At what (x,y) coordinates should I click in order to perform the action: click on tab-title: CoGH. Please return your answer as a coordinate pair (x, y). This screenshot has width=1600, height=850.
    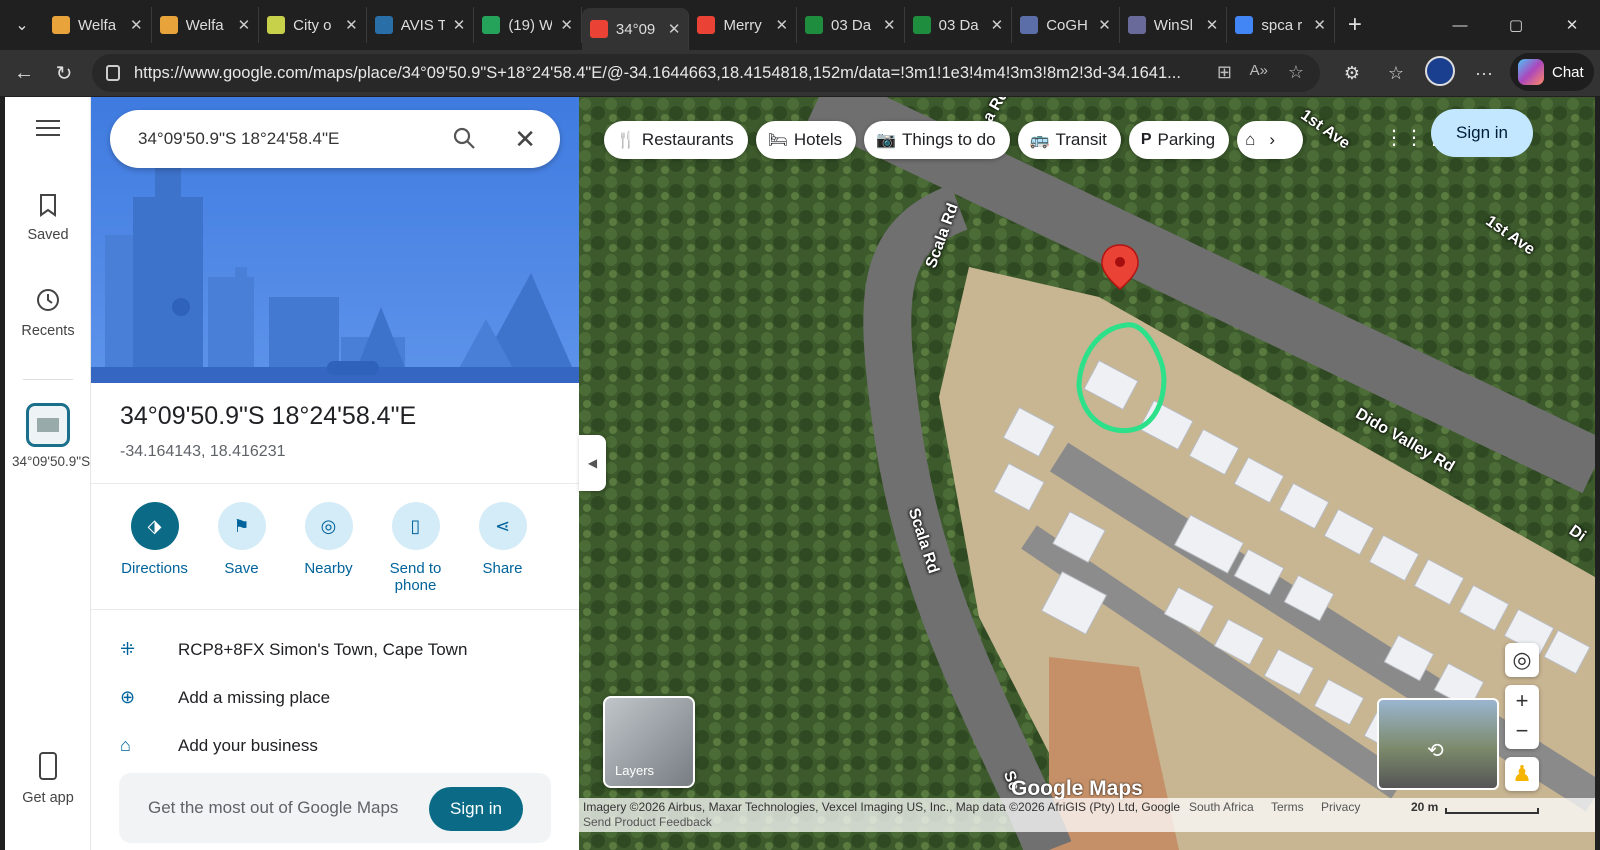
    Looking at the image, I should click on (1067, 25).